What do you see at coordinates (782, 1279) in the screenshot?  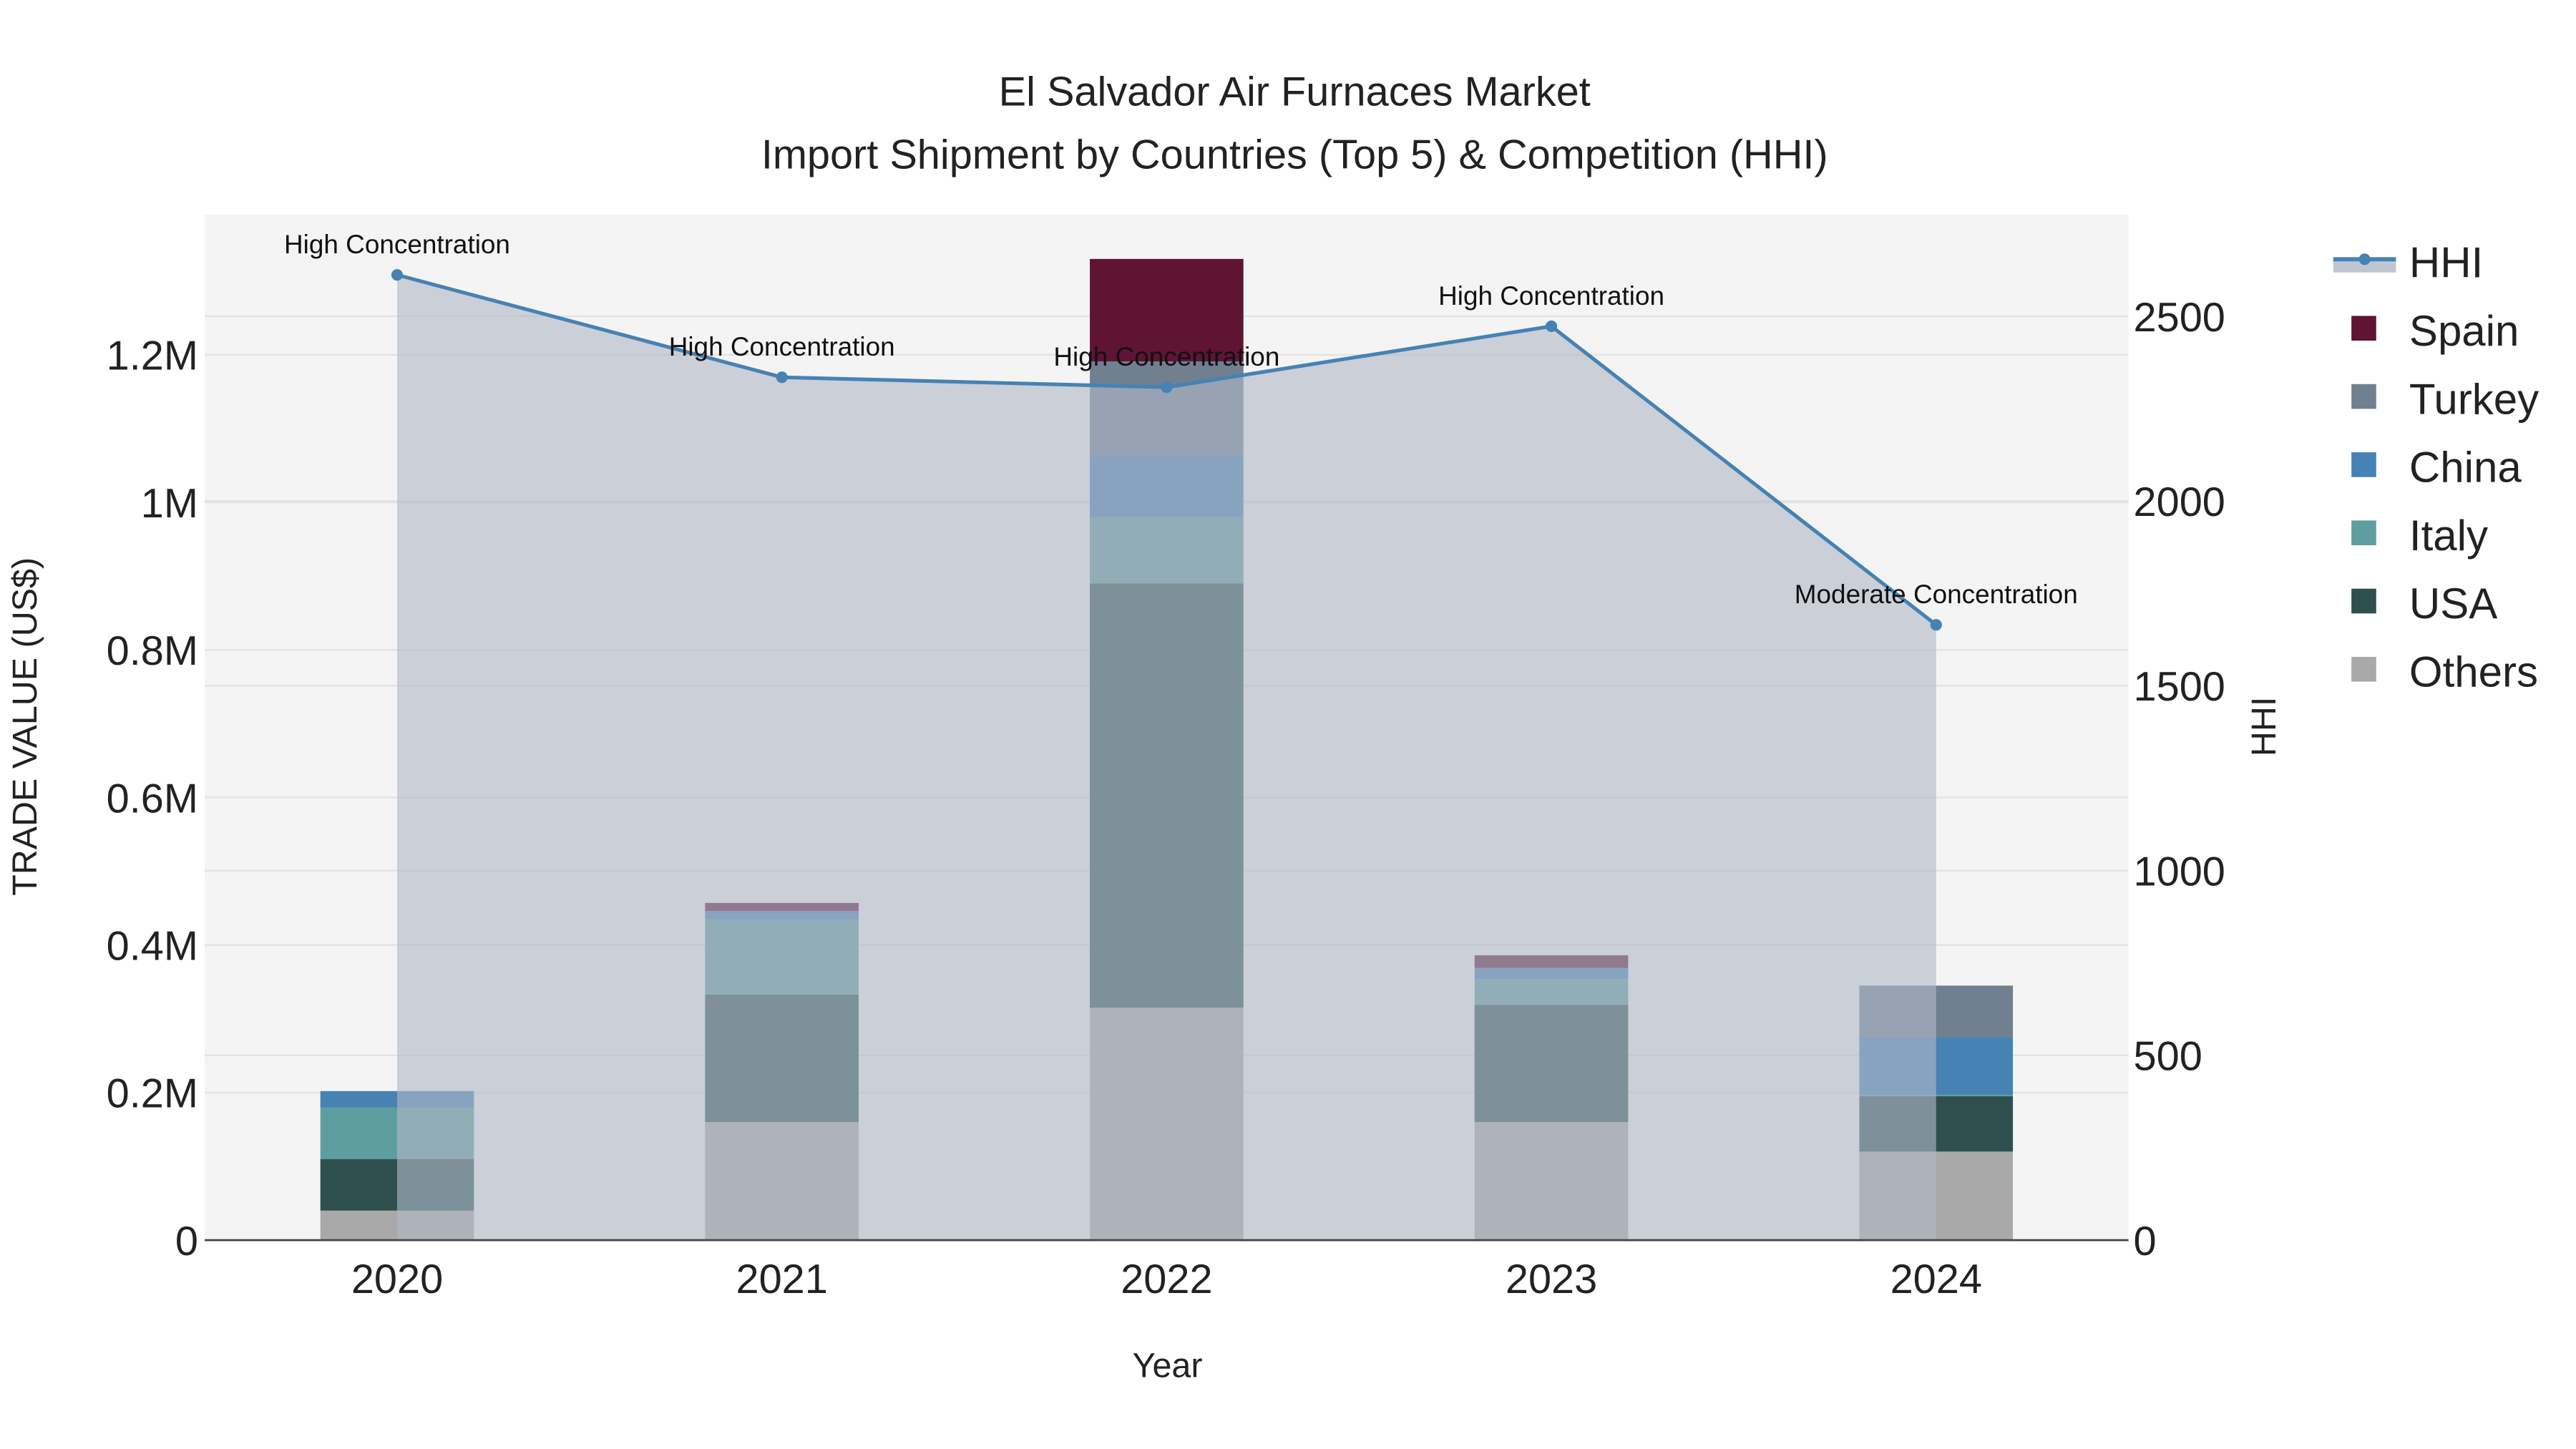 I see `x-tick-label: 2021` at bounding box center [782, 1279].